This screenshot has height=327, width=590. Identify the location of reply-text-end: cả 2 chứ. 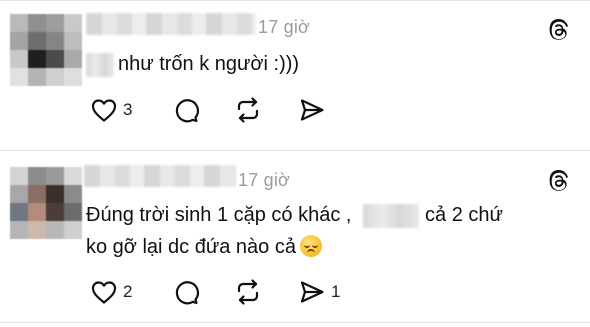
(464, 215).